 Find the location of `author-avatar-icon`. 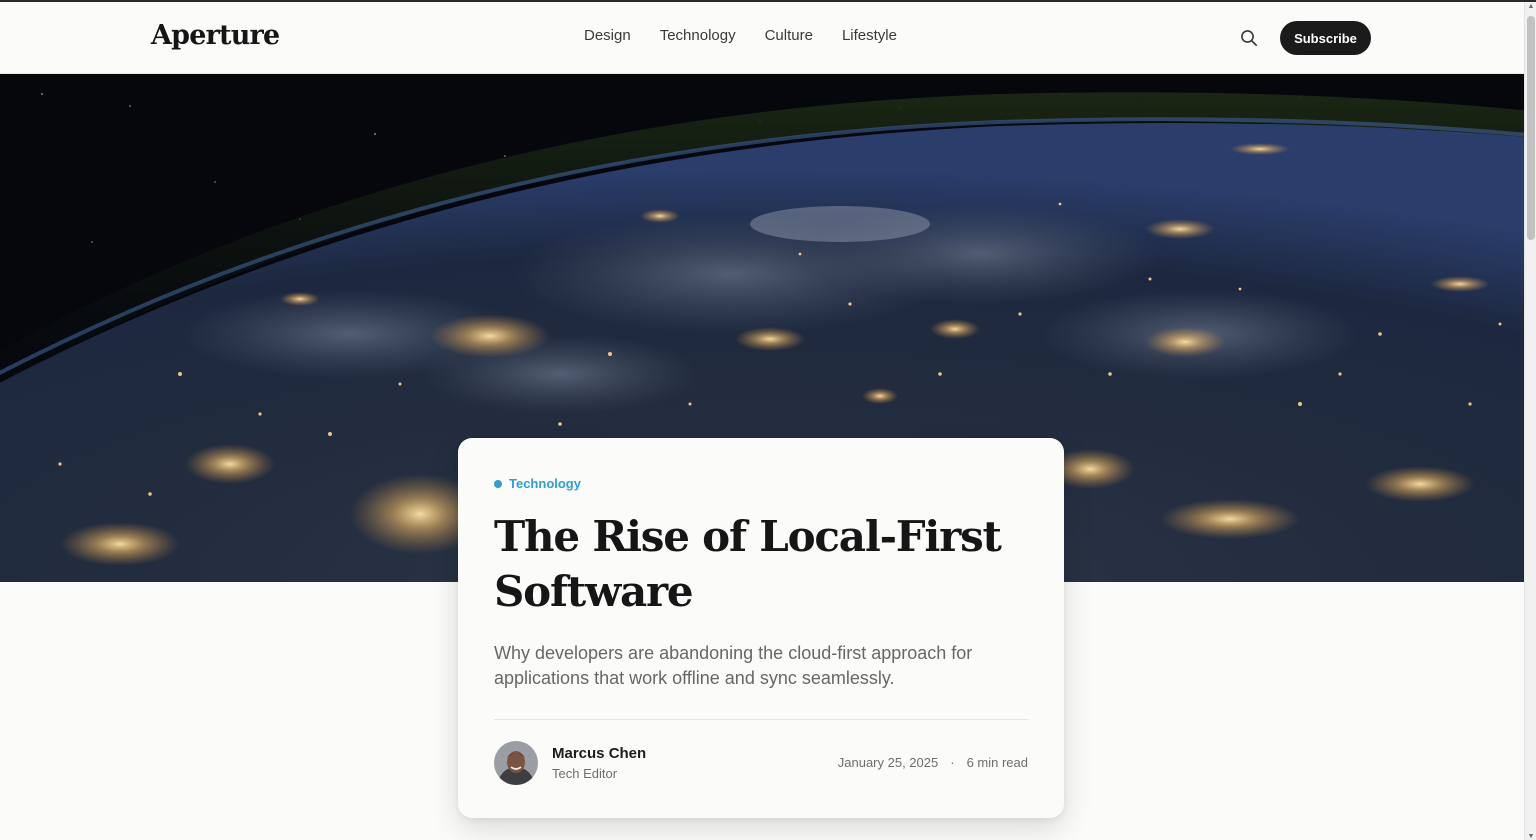

author-avatar-icon is located at coordinates (516, 763).